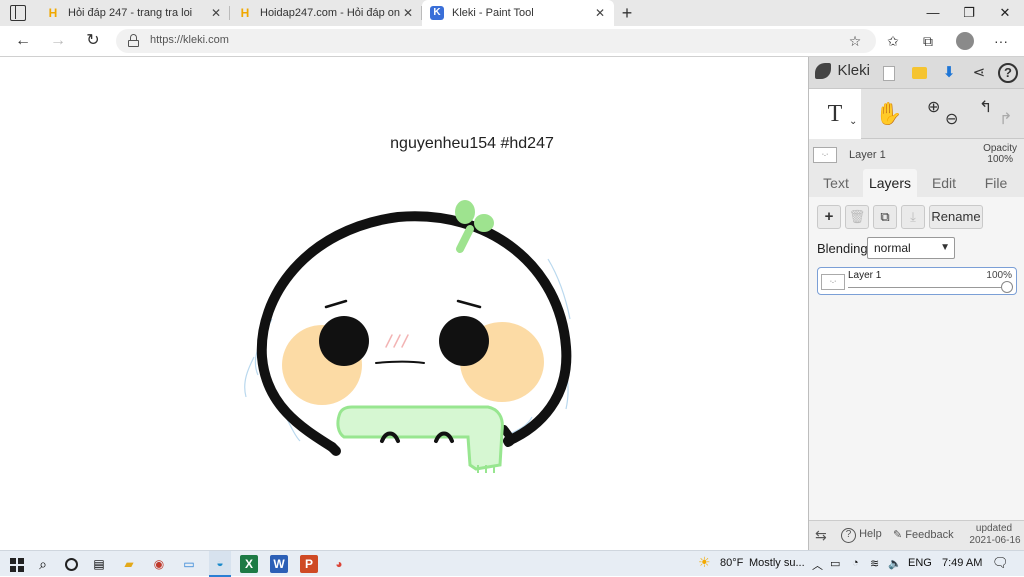  I want to click on layer-item: ·.· Layer 1 100%, so click(917, 281).